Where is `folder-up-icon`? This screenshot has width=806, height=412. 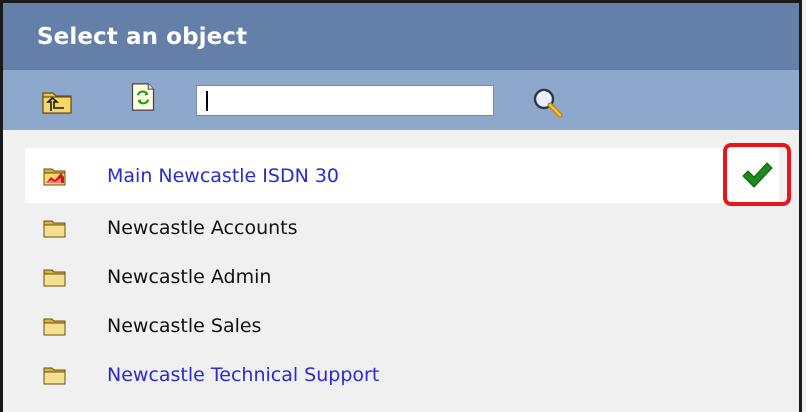
folder-up-icon is located at coordinates (57, 101).